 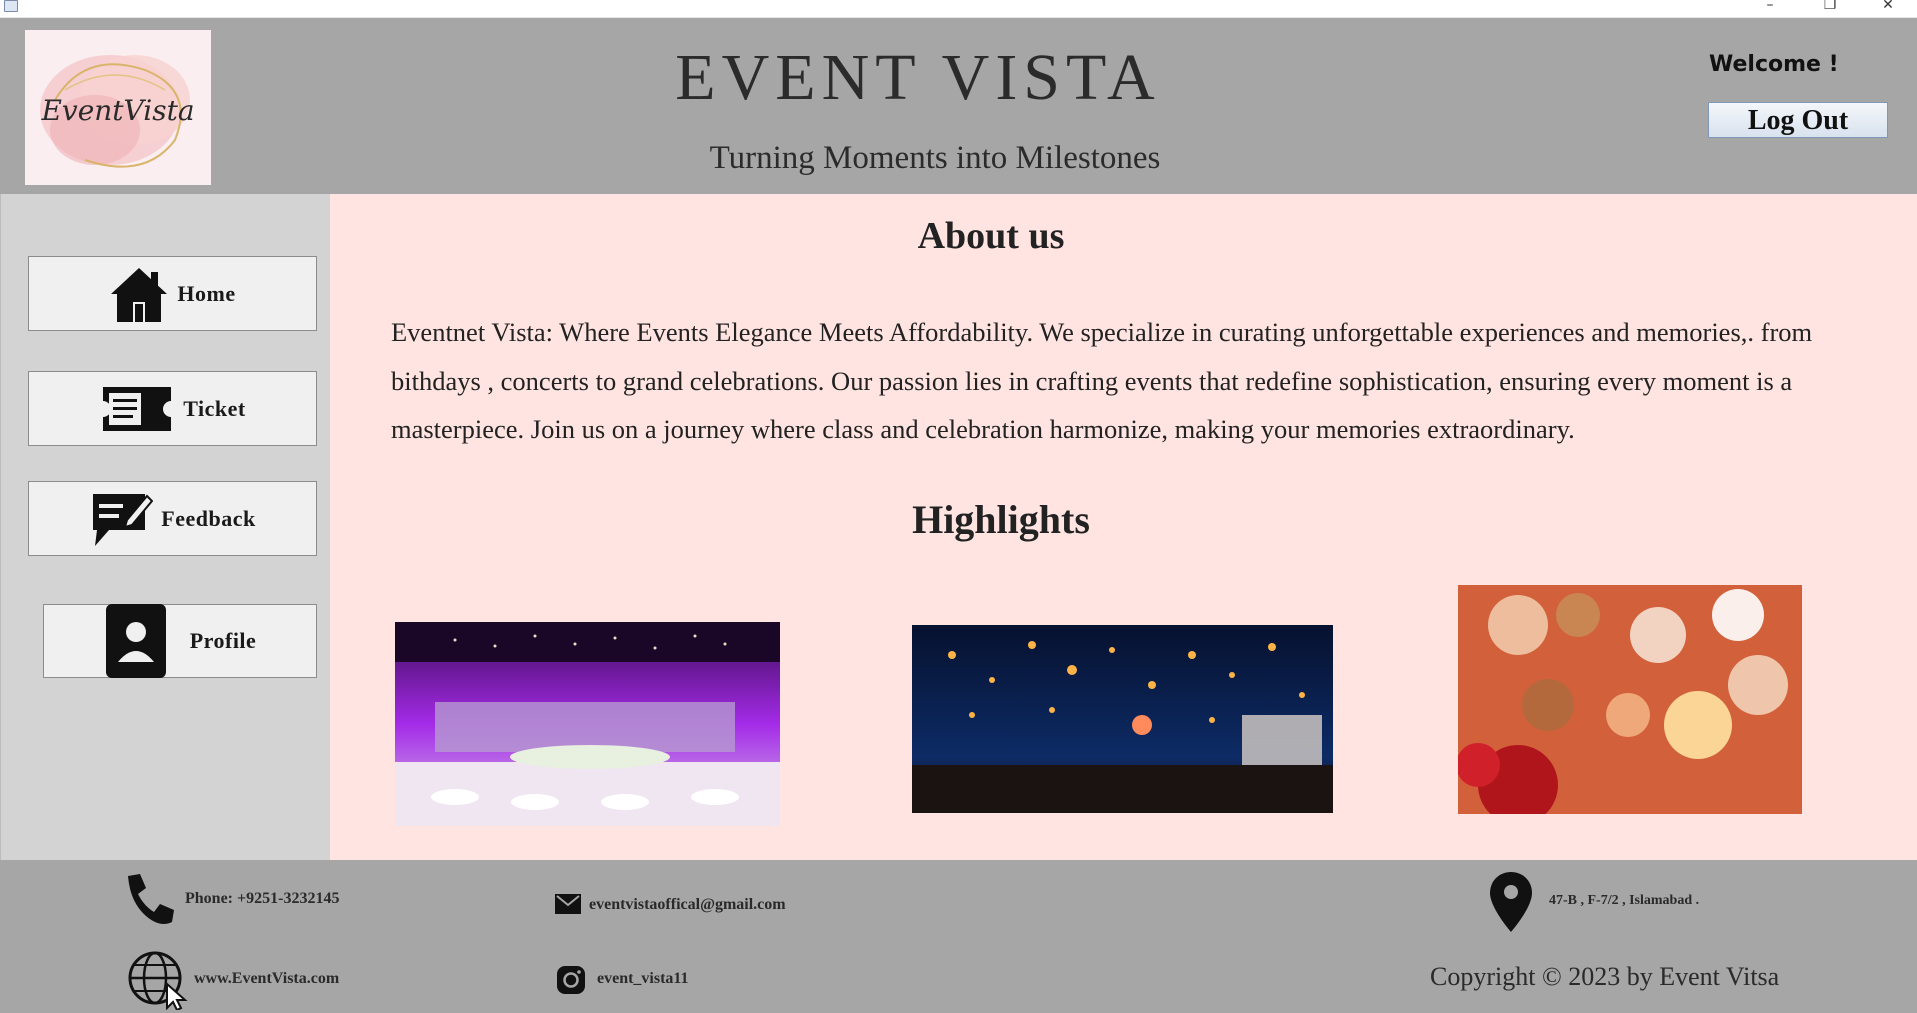 I want to click on site-title: EVENT VISTA, so click(x=918, y=77).